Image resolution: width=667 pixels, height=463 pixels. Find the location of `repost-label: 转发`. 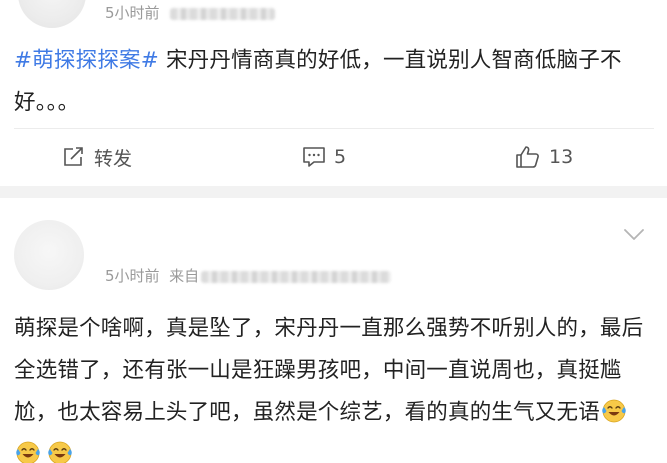

repost-label: 转发 is located at coordinates (113, 158).